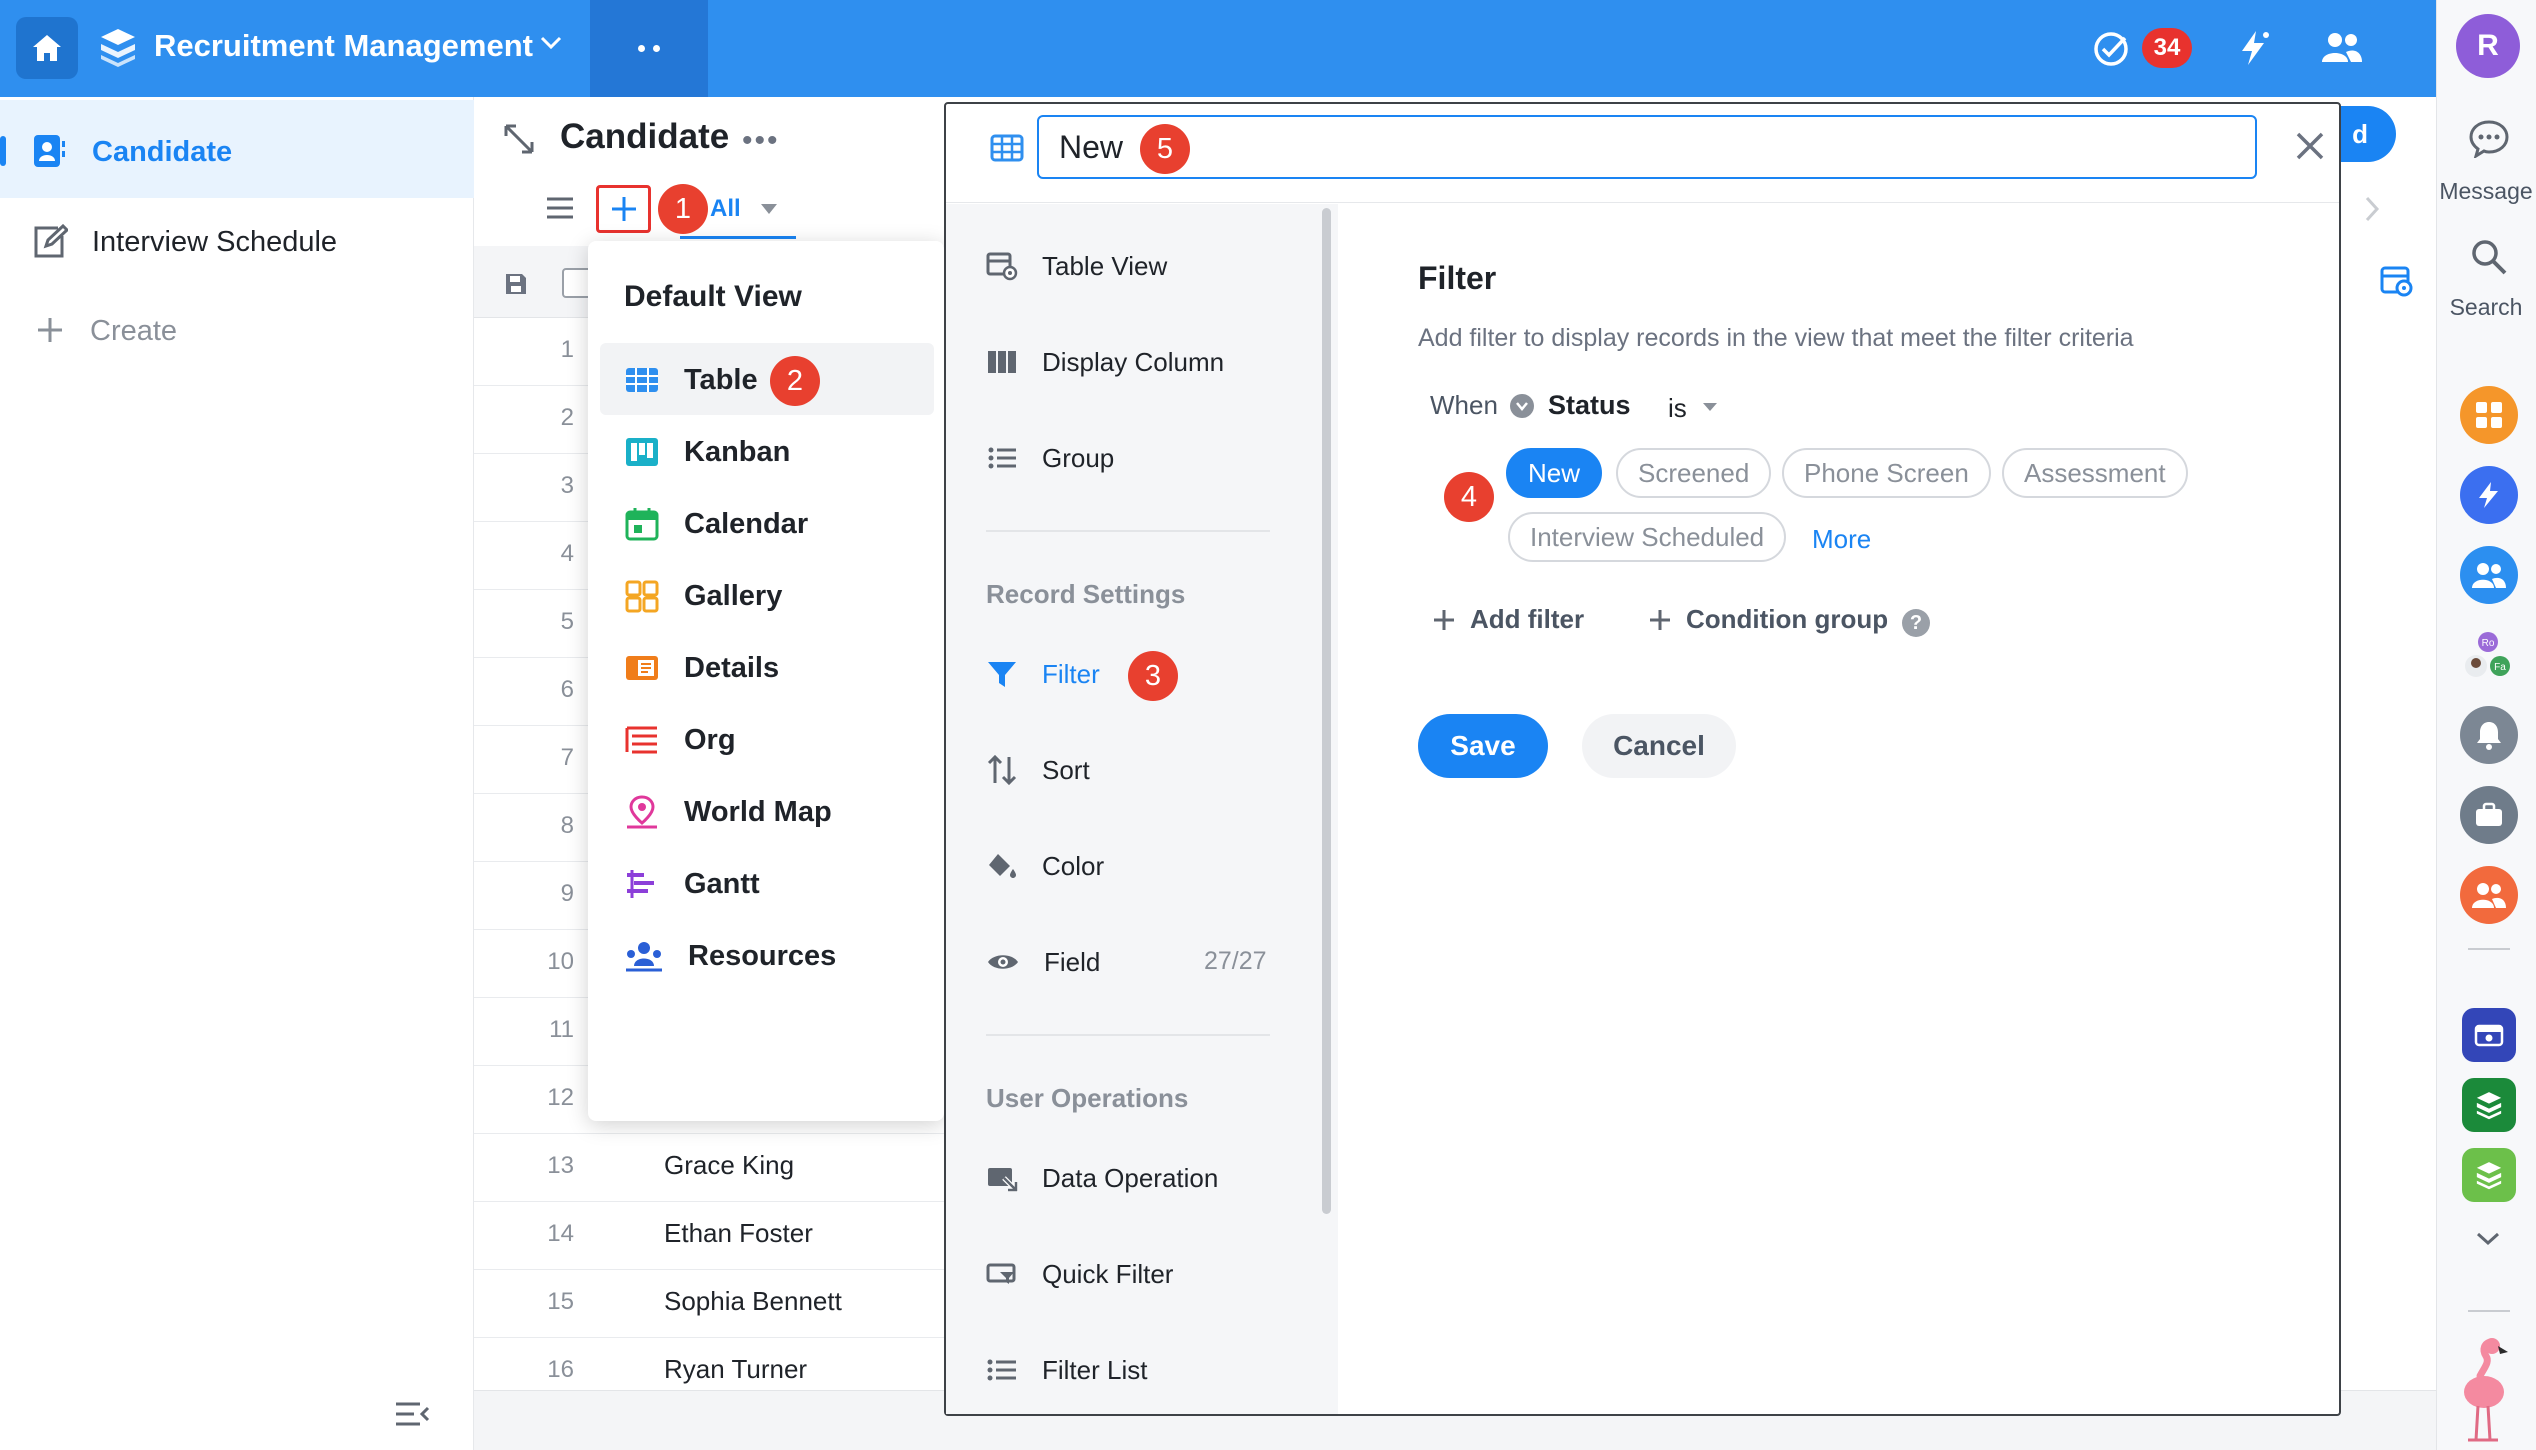 The height and width of the screenshot is (1450, 2536). What do you see at coordinates (2489, 815) in the screenshot?
I see `briefcase-icon` at bounding box center [2489, 815].